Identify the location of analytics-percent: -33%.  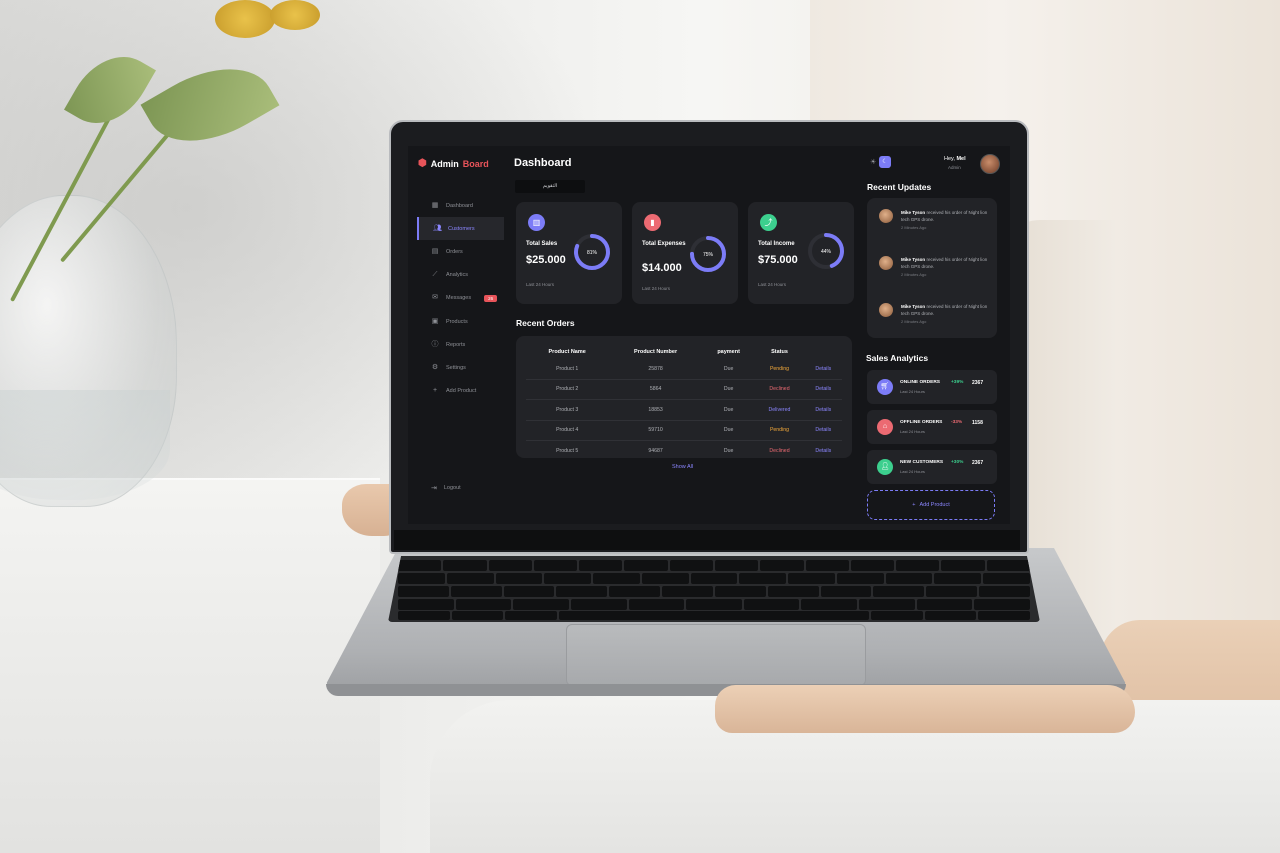
(957, 422).